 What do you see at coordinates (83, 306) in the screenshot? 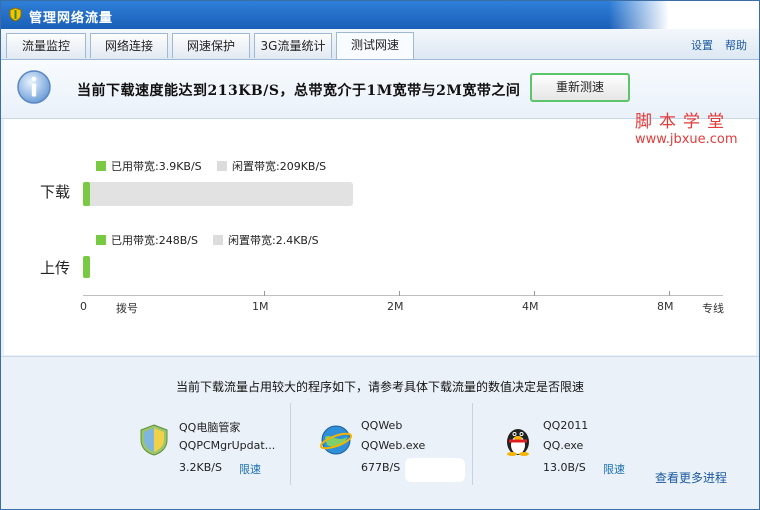
I see `x-tick-label: 0` at bounding box center [83, 306].